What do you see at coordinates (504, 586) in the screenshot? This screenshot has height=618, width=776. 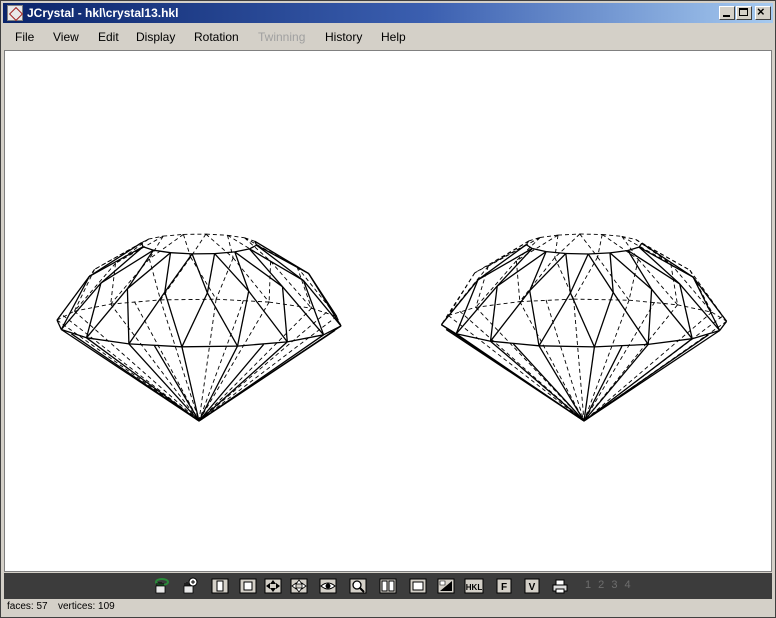 I see `faces-button: F` at bounding box center [504, 586].